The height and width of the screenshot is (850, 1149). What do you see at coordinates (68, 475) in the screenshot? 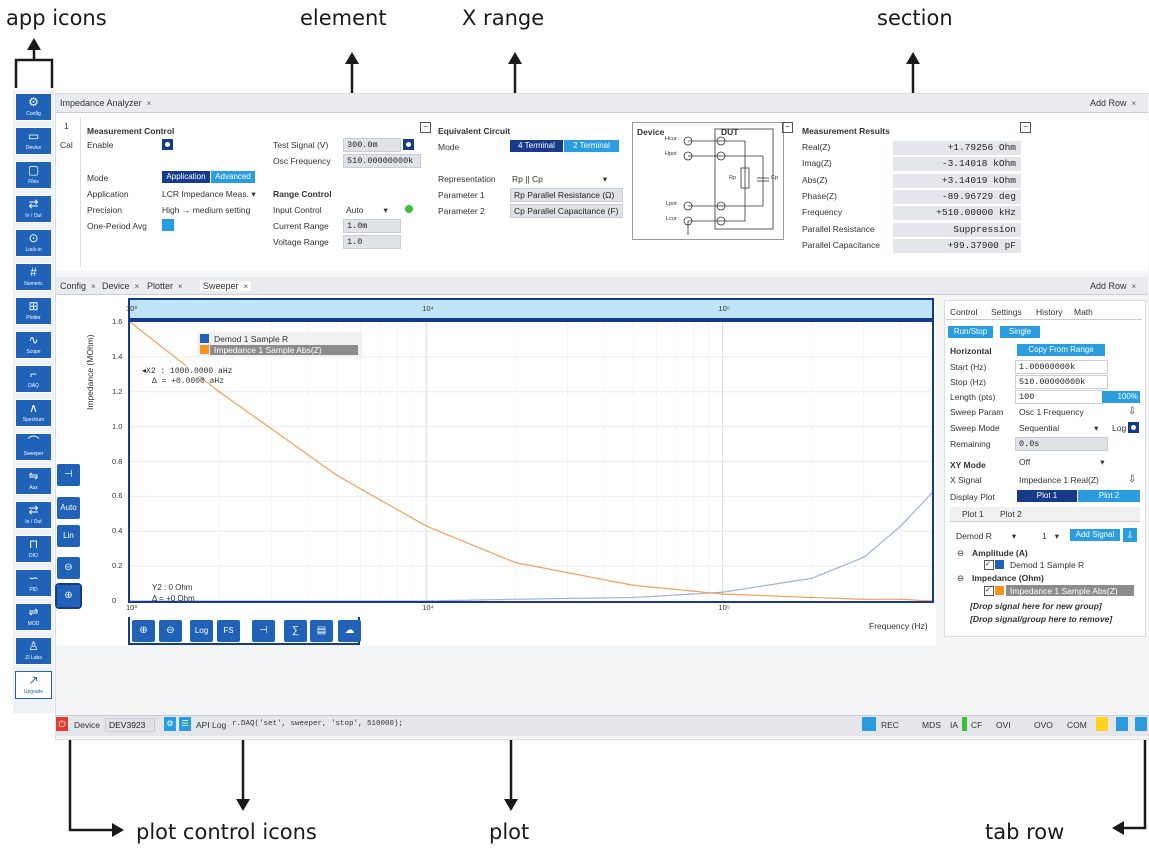
I see `cursor-tool-button: ⊣` at bounding box center [68, 475].